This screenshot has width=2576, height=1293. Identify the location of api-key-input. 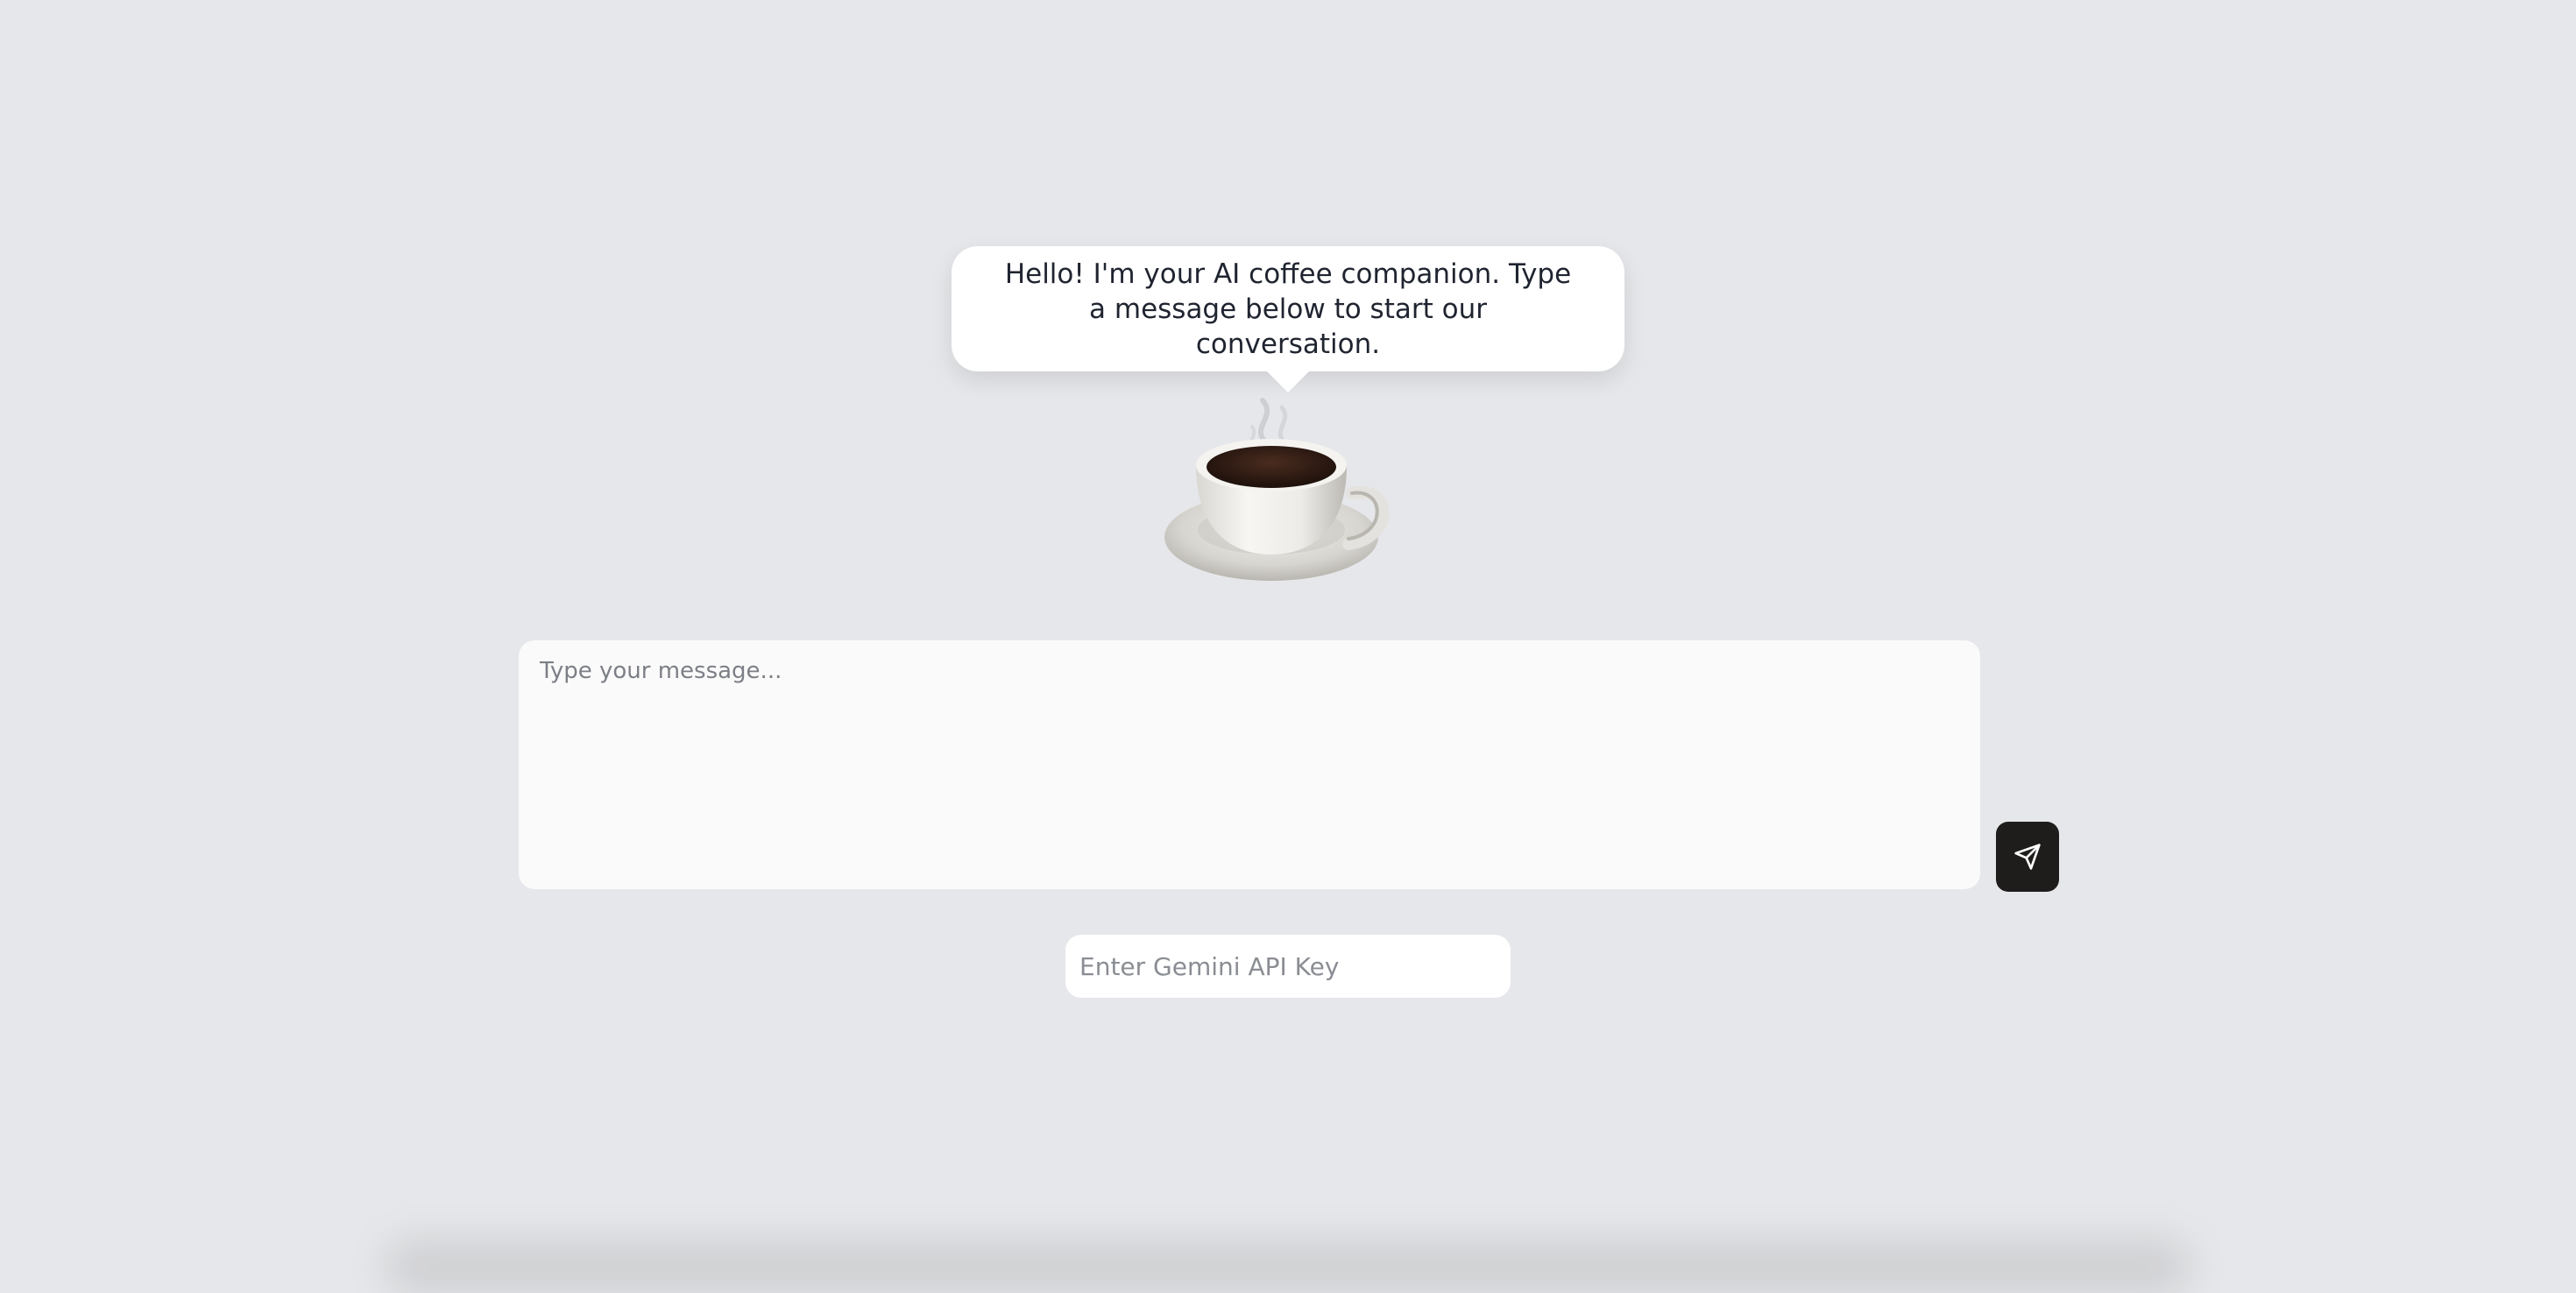
(1288, 966).